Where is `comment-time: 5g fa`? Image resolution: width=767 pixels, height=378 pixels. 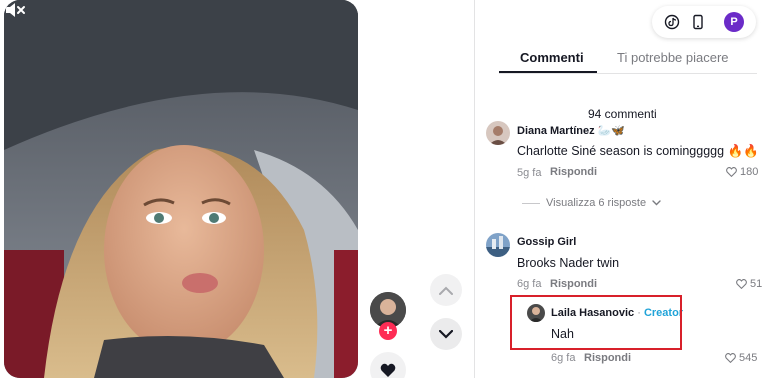 comment-time: 5g fa is located at coordinates (529, 173).